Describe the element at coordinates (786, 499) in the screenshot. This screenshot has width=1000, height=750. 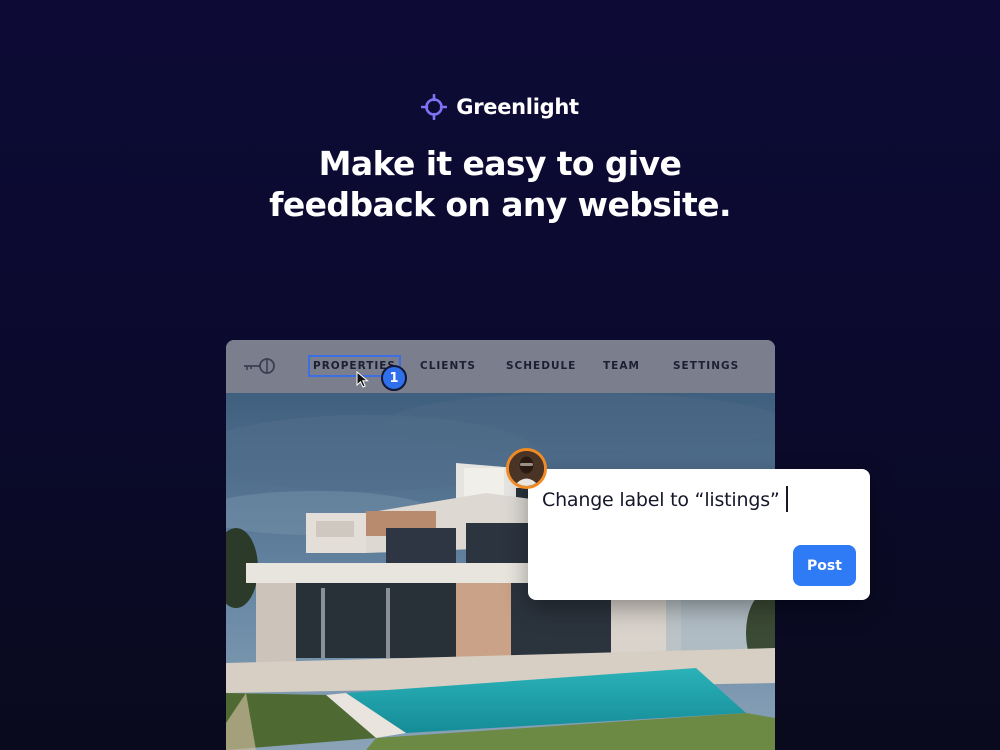
I see `text-caret` at that location.